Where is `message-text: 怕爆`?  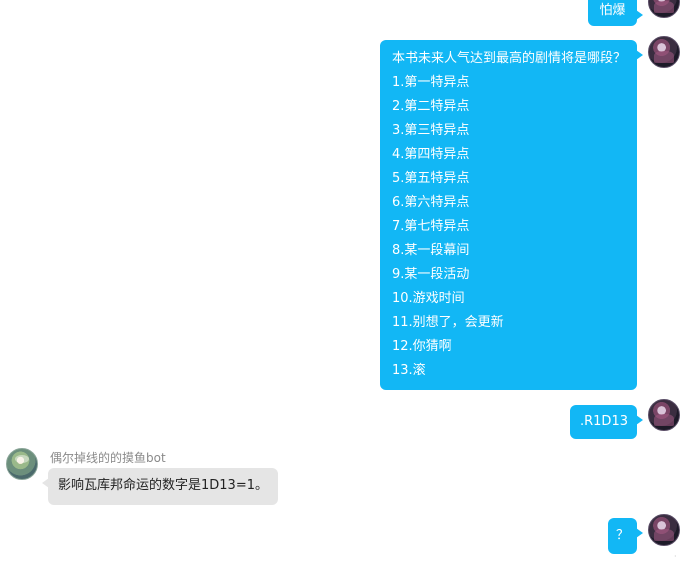 message-text: 怕爆 is located at coordinates (612, 10).